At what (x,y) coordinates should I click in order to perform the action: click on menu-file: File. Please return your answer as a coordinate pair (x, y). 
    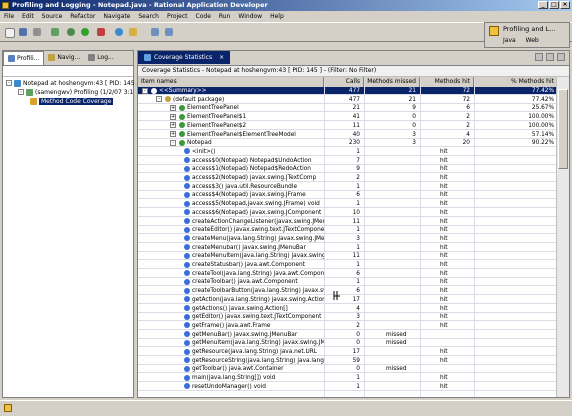
    Looking at the image, I should click on (9, 16).